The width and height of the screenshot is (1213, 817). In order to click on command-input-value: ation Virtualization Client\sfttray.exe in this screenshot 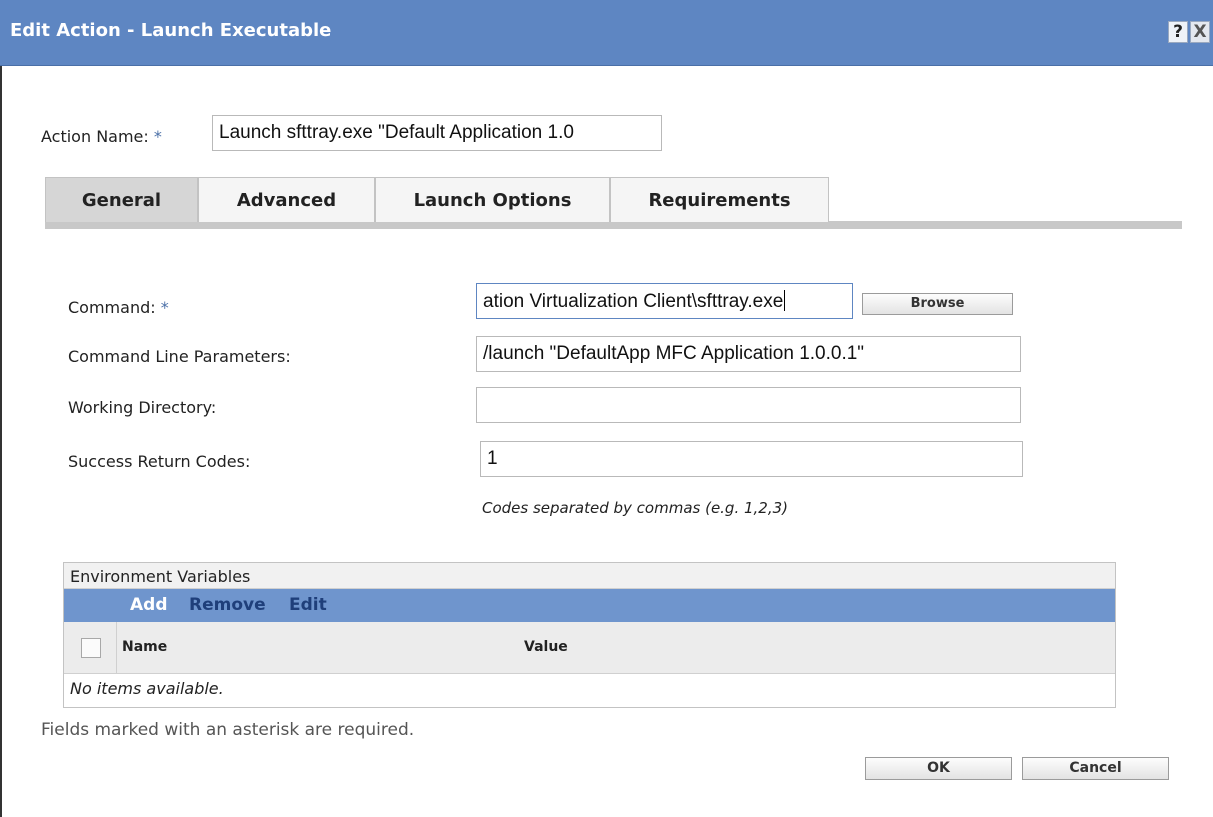, I will do `click(633, 301)`.